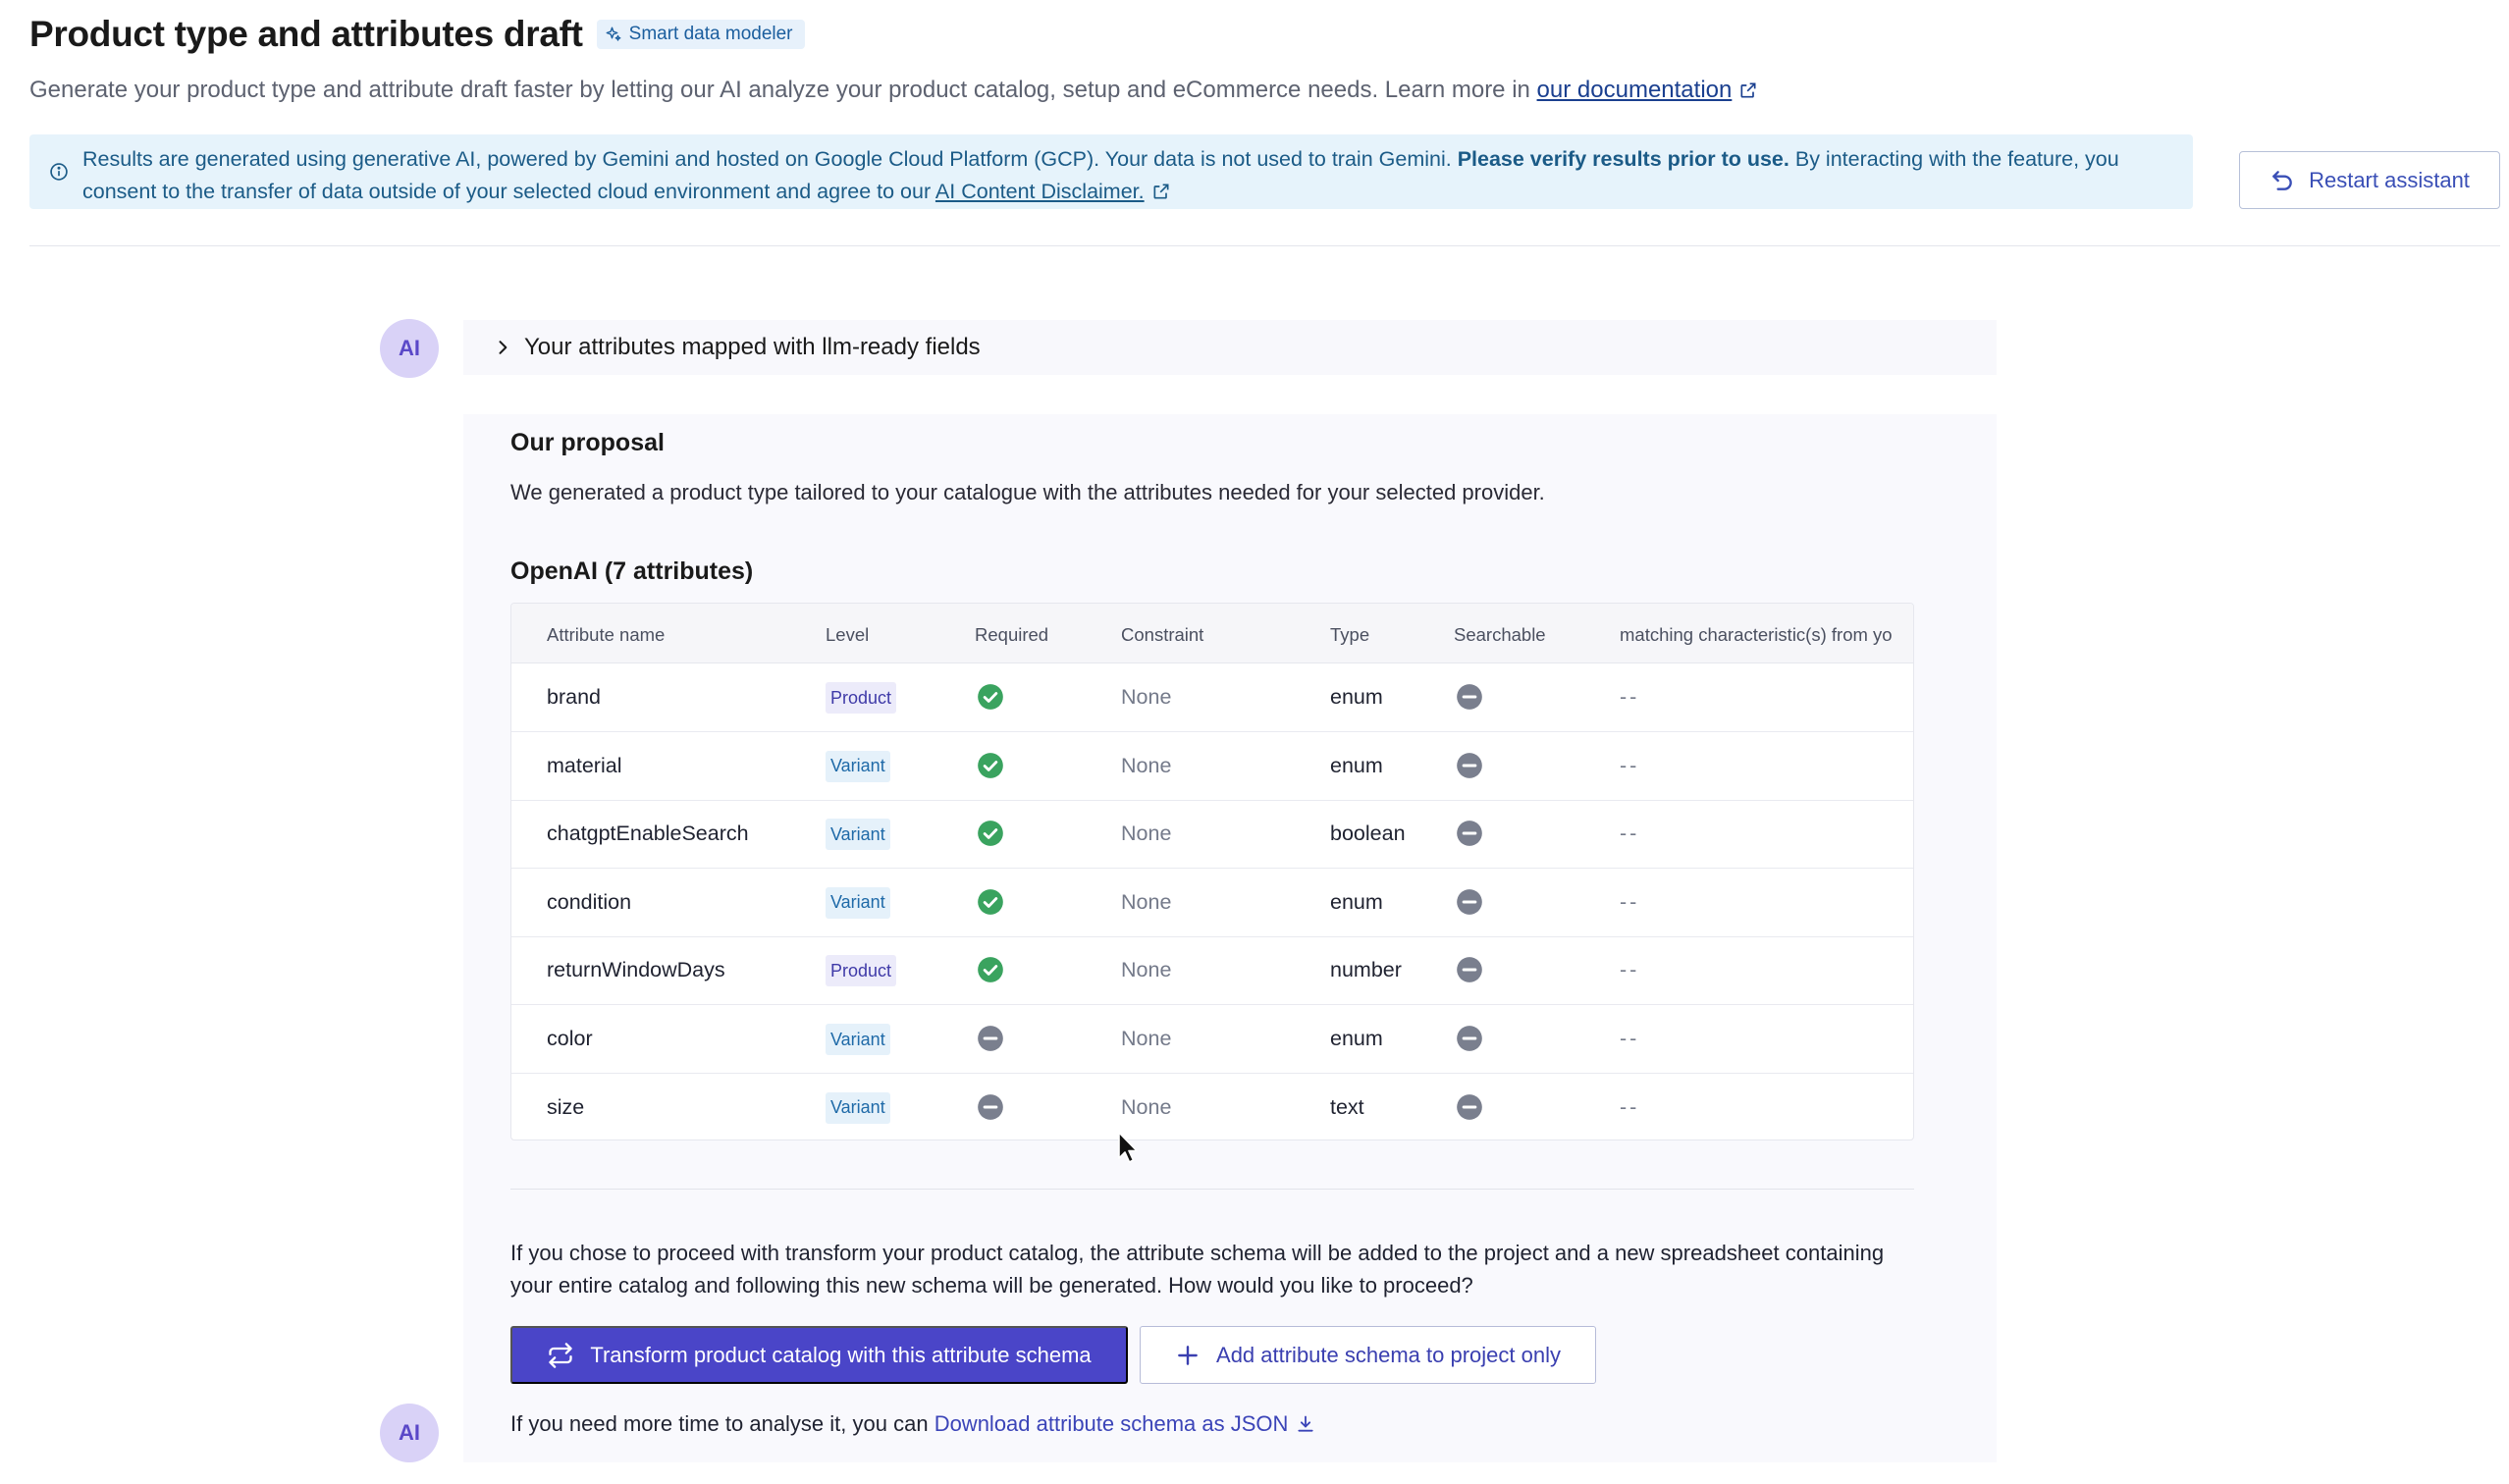 This screenshot has width=2509, height=1484. What do you see at coordinates (606, 635) in the screenshot?
I see `column-header-attribute-name: Attribute name` at bounding box center [606, 635].